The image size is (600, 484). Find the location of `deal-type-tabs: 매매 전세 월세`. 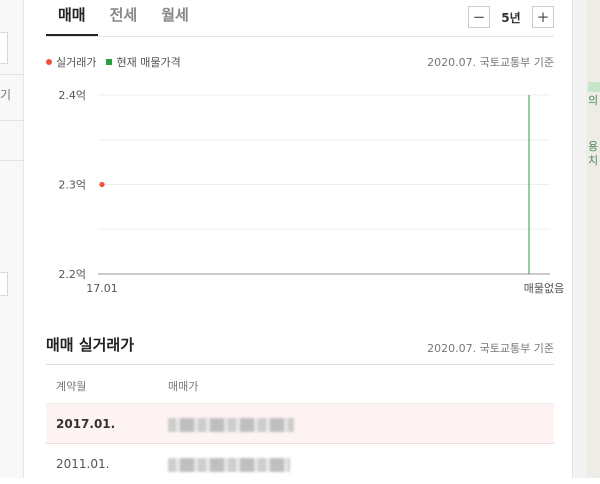

deal-type-tabs: 매매 전세 월세 is located at coordinates (123, 19).